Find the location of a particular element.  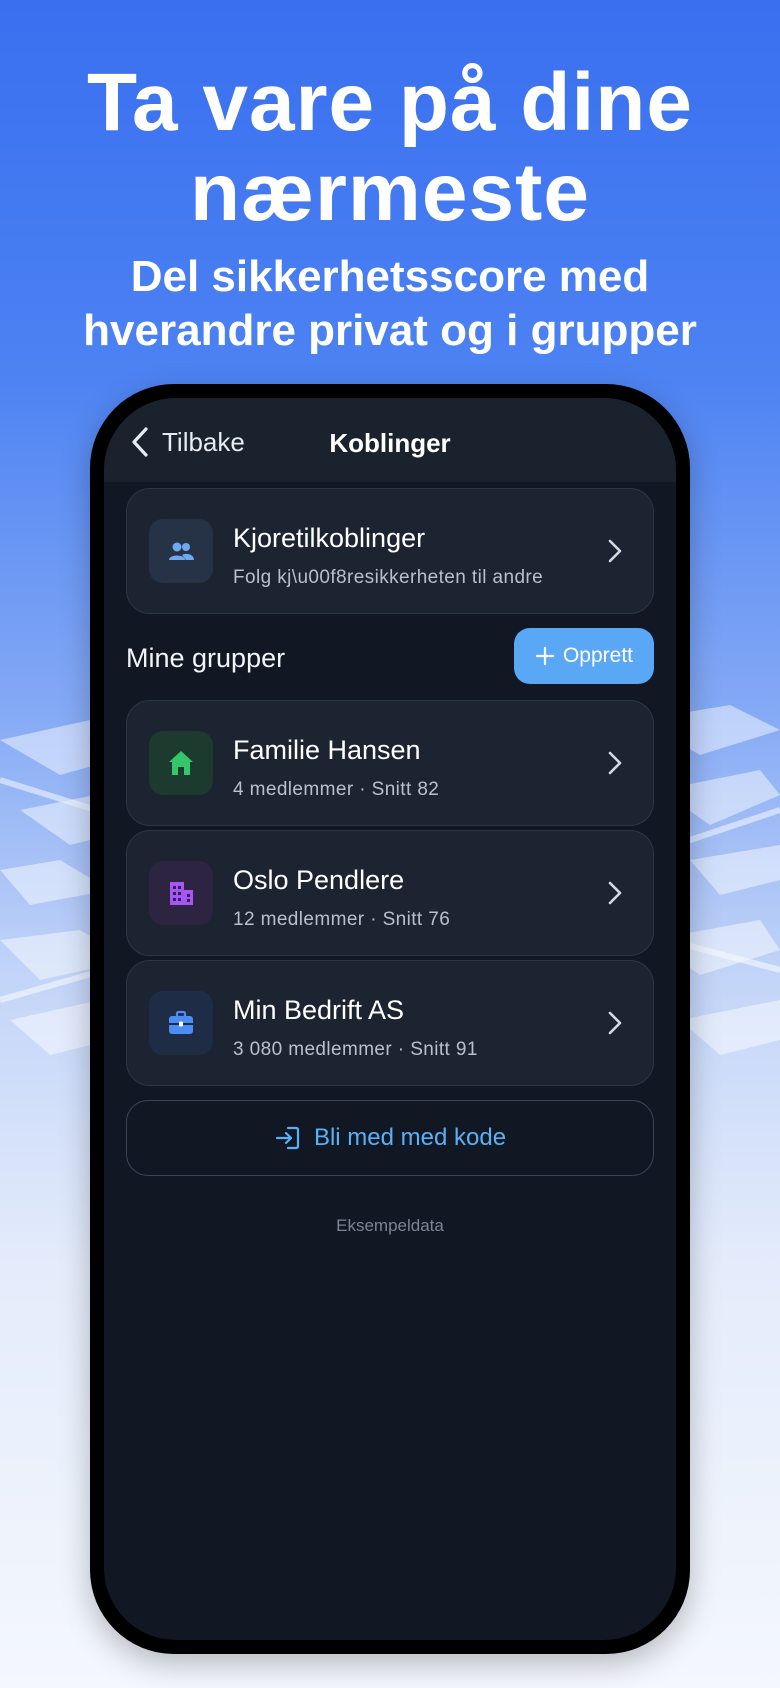

create-group-button-label: Opprett is located at coordinates (598, 655).